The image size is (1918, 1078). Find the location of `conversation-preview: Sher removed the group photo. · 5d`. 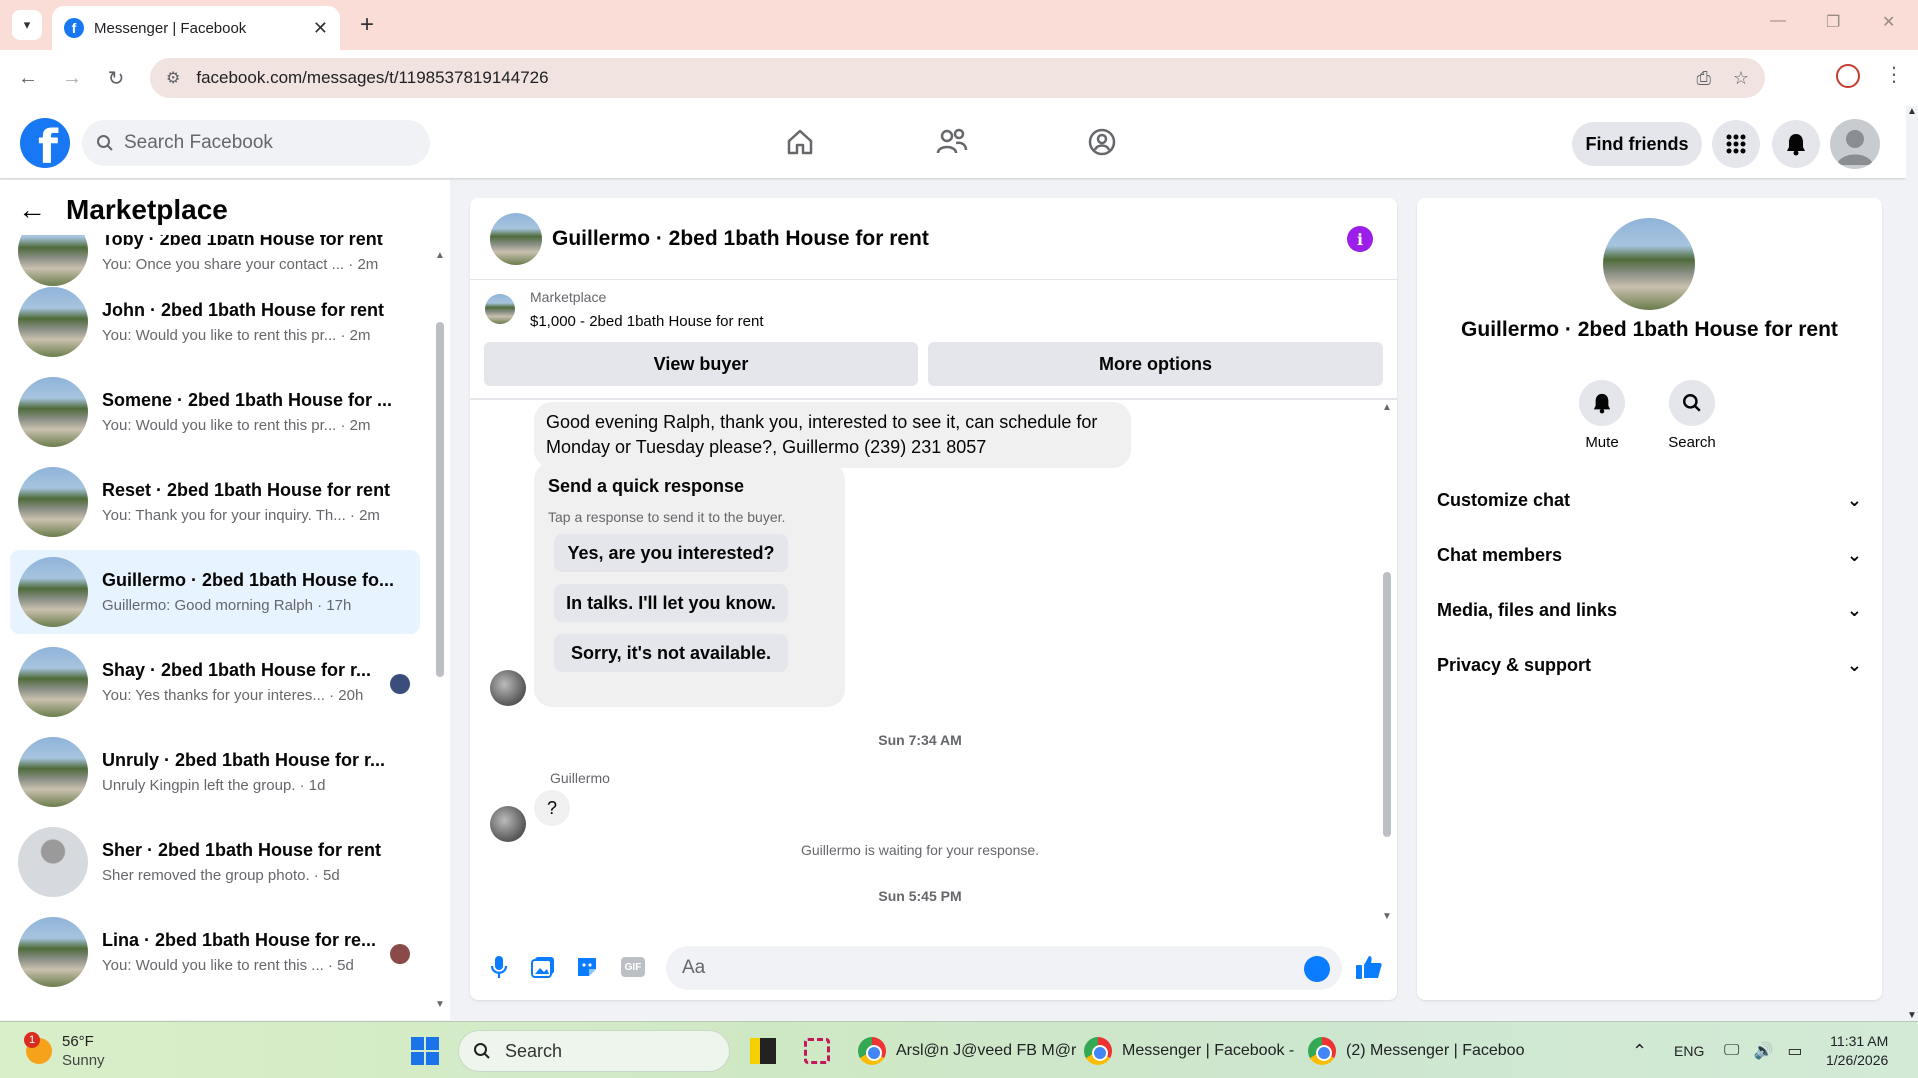

conversation-preview: Sher removed the group photo. · 5d is located at coordinates (252, 875).